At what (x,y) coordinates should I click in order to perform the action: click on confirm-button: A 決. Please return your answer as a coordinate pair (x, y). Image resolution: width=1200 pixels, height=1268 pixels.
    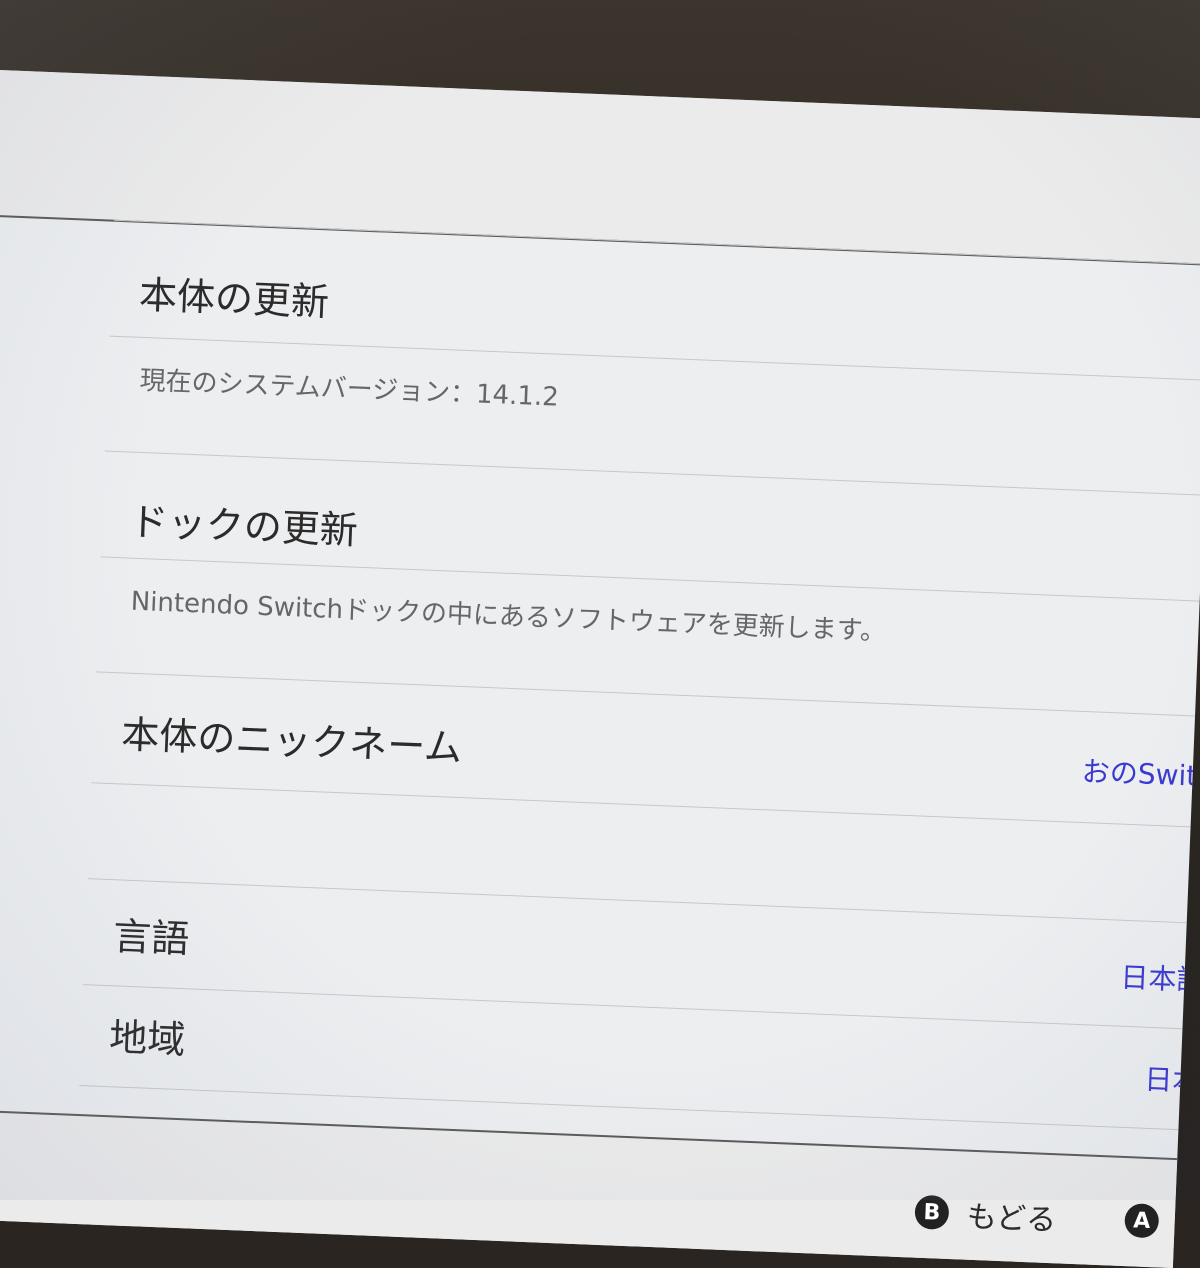
    Looking at the image, I should click on (1162, 1221).